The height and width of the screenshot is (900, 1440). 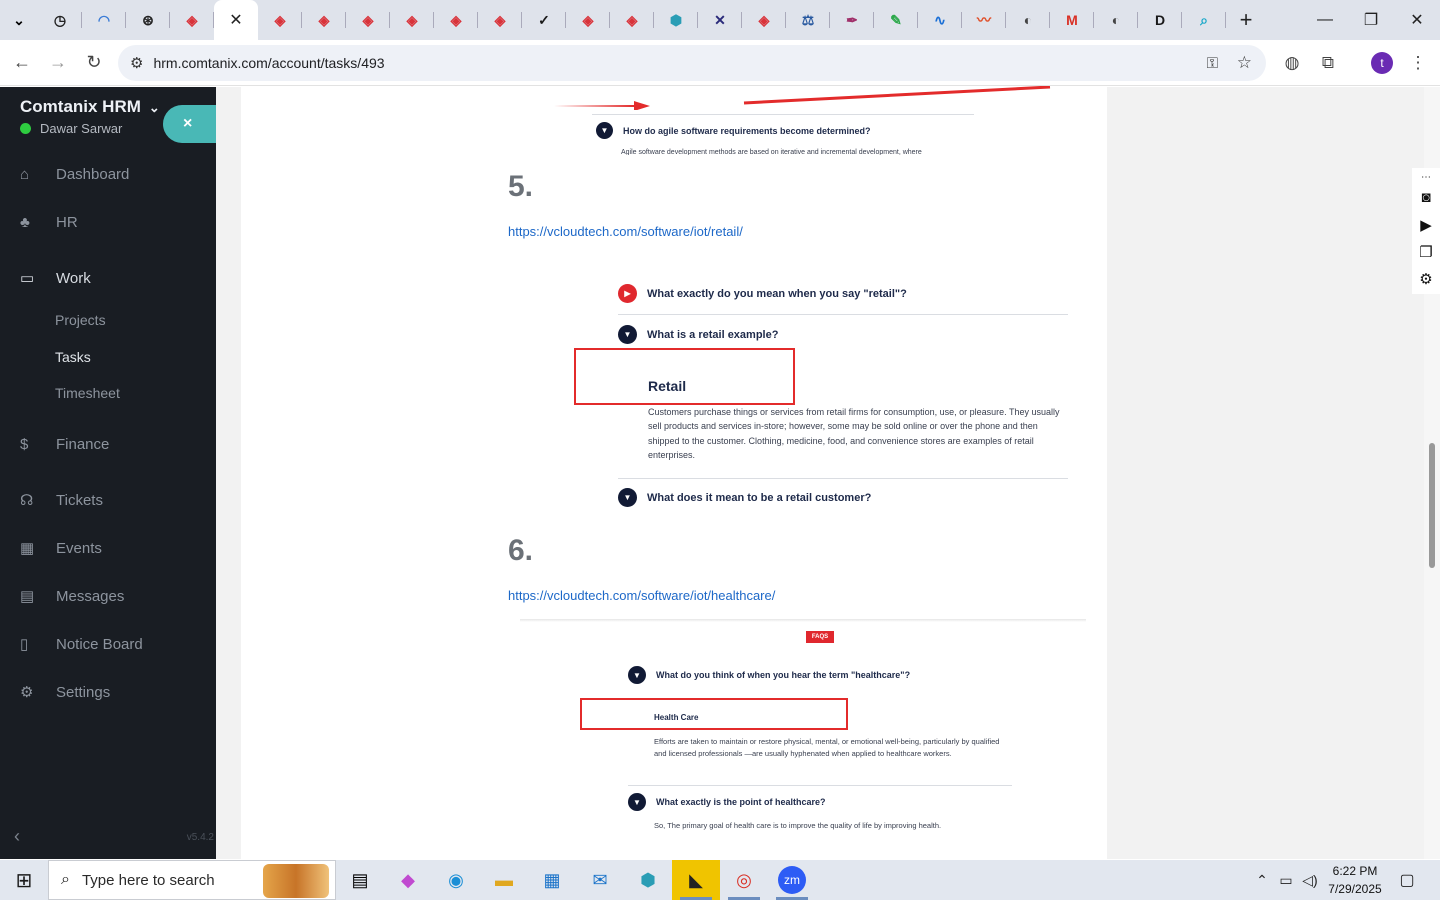 What do you see at coordinates (1407, 880) in the screenshot?
I see `notifications-icon: ▢` at bounding box center [1407, 880].